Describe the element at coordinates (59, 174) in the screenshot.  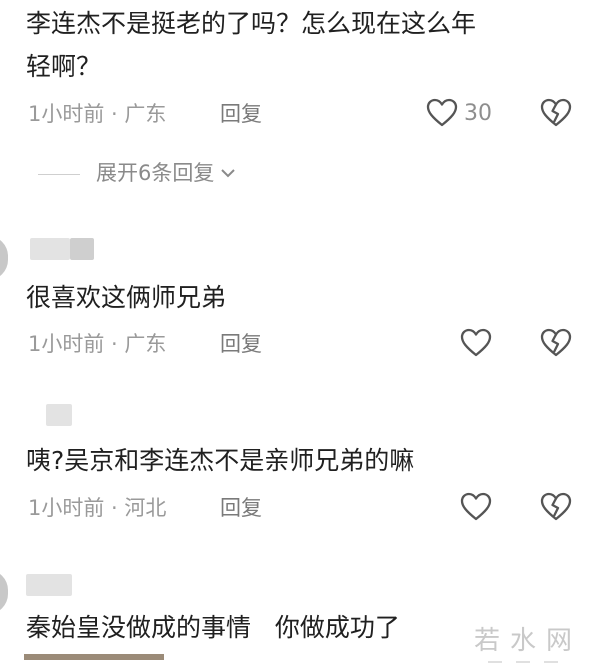
I see `expand-divider` at that location.